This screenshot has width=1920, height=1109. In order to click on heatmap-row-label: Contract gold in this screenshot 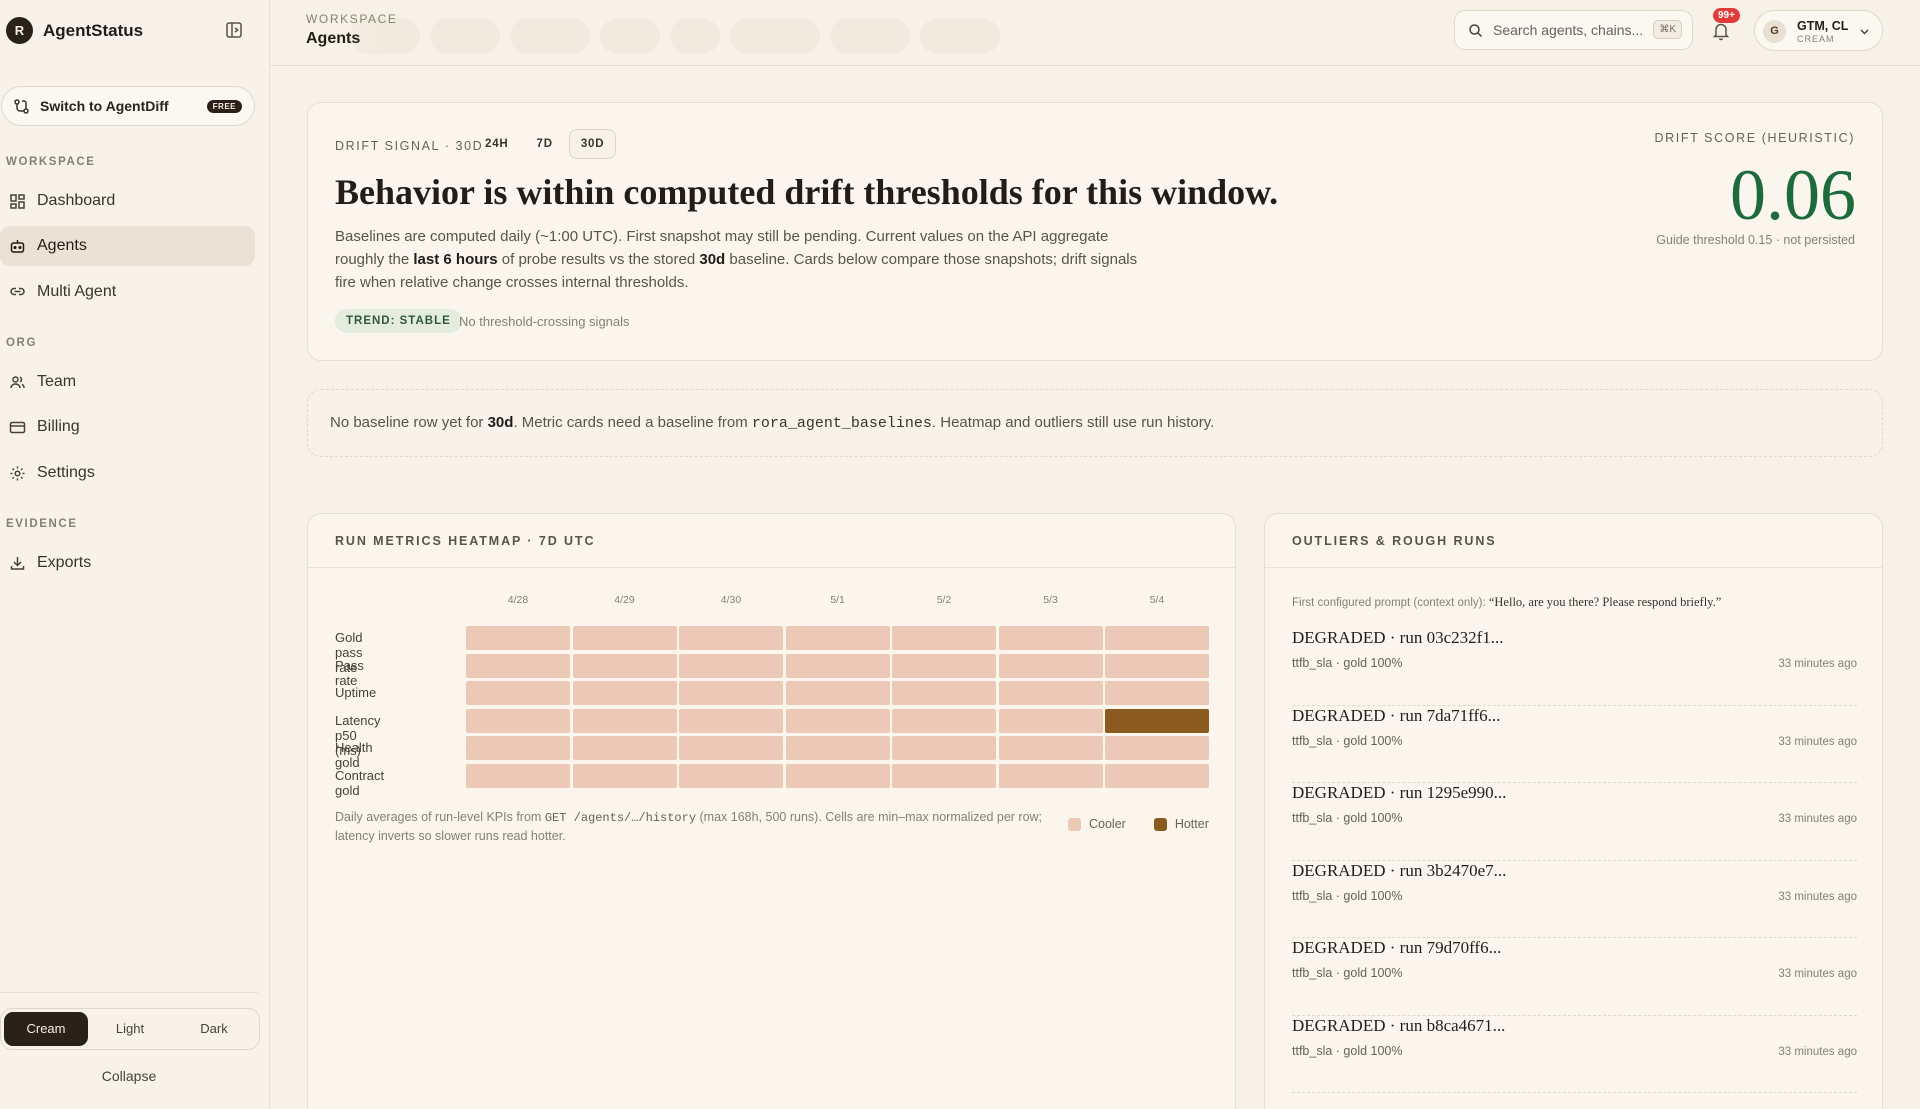, I will do `click(360, 782)`.